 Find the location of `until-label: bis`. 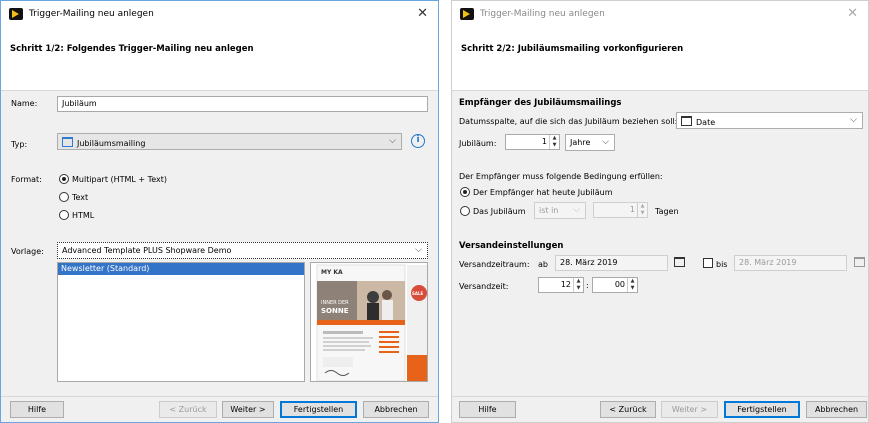

until-label: bis is located at coordinates (722, 264).